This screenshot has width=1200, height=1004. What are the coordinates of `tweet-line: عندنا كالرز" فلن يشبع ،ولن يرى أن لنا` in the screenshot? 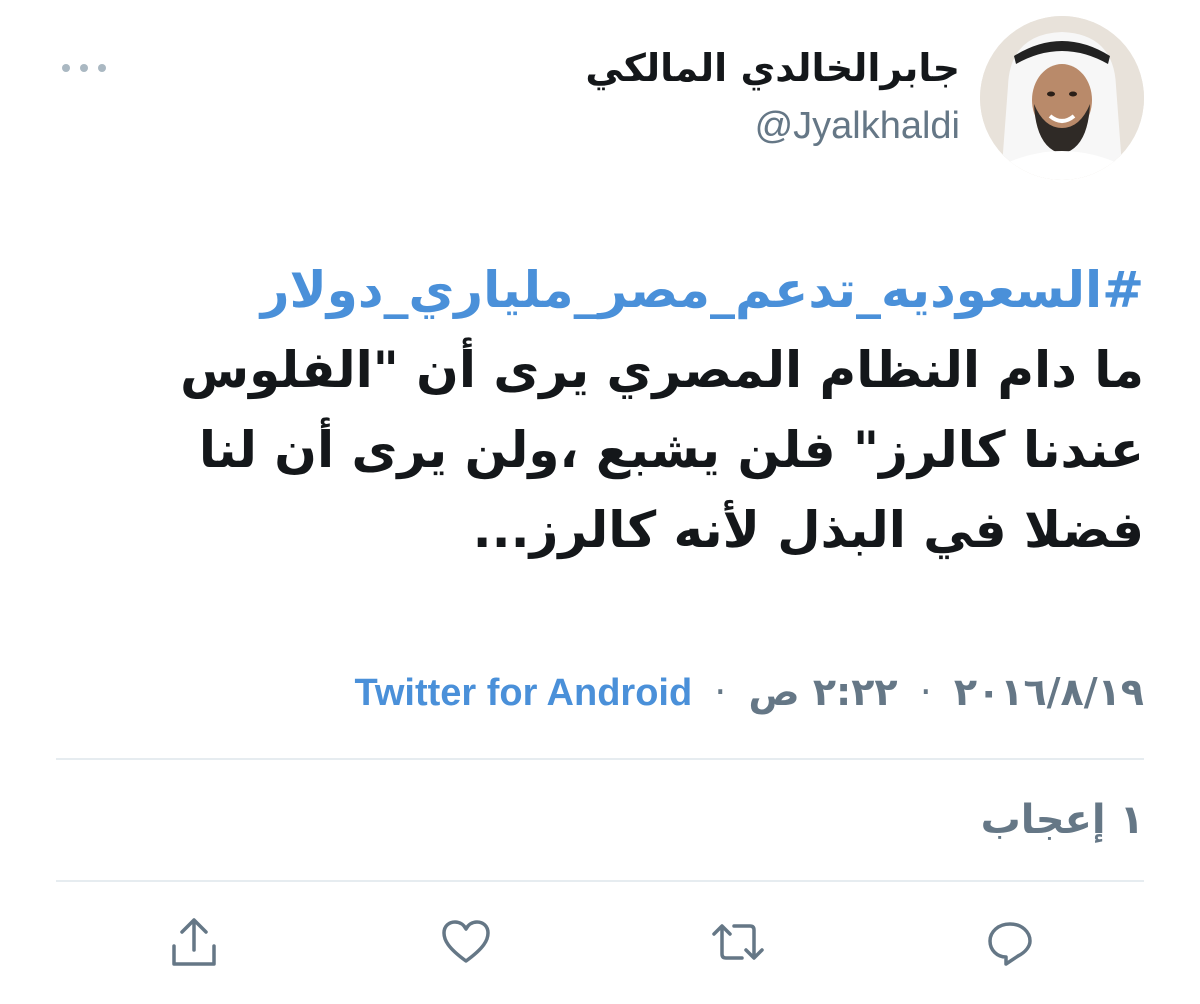 It's located at (671, 450).